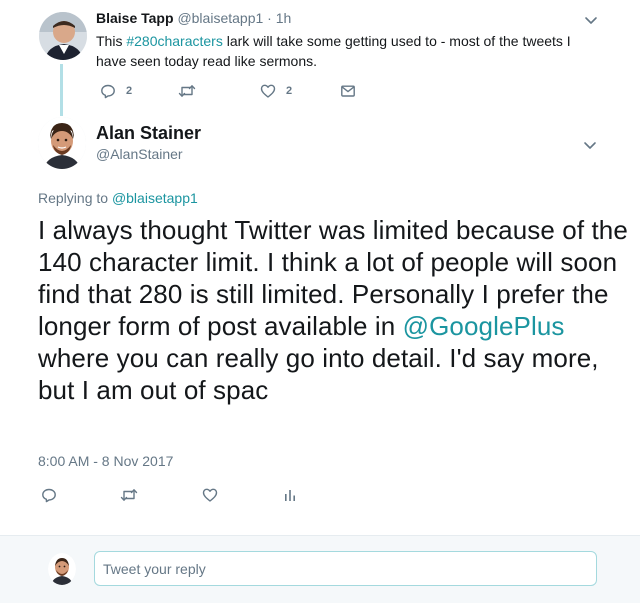 The width and height of the screenshot is (640, 603). Describe the element at coordinates (174, 41) in the screenshot. I see `hashtag-link: #280characters` at that location.